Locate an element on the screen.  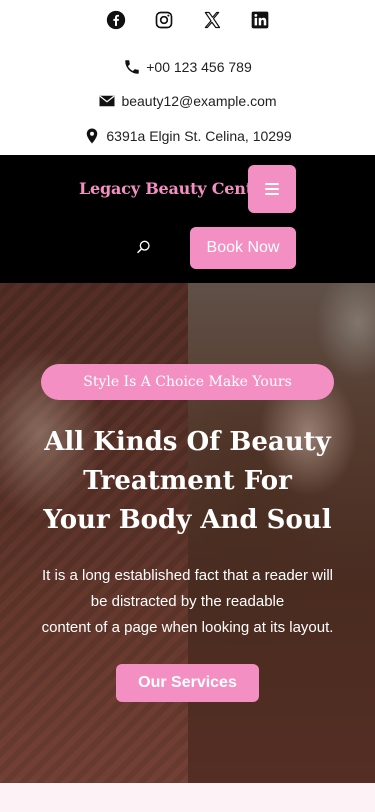
contact-email: beauty12@example.com is located at coordinates (187, 101).